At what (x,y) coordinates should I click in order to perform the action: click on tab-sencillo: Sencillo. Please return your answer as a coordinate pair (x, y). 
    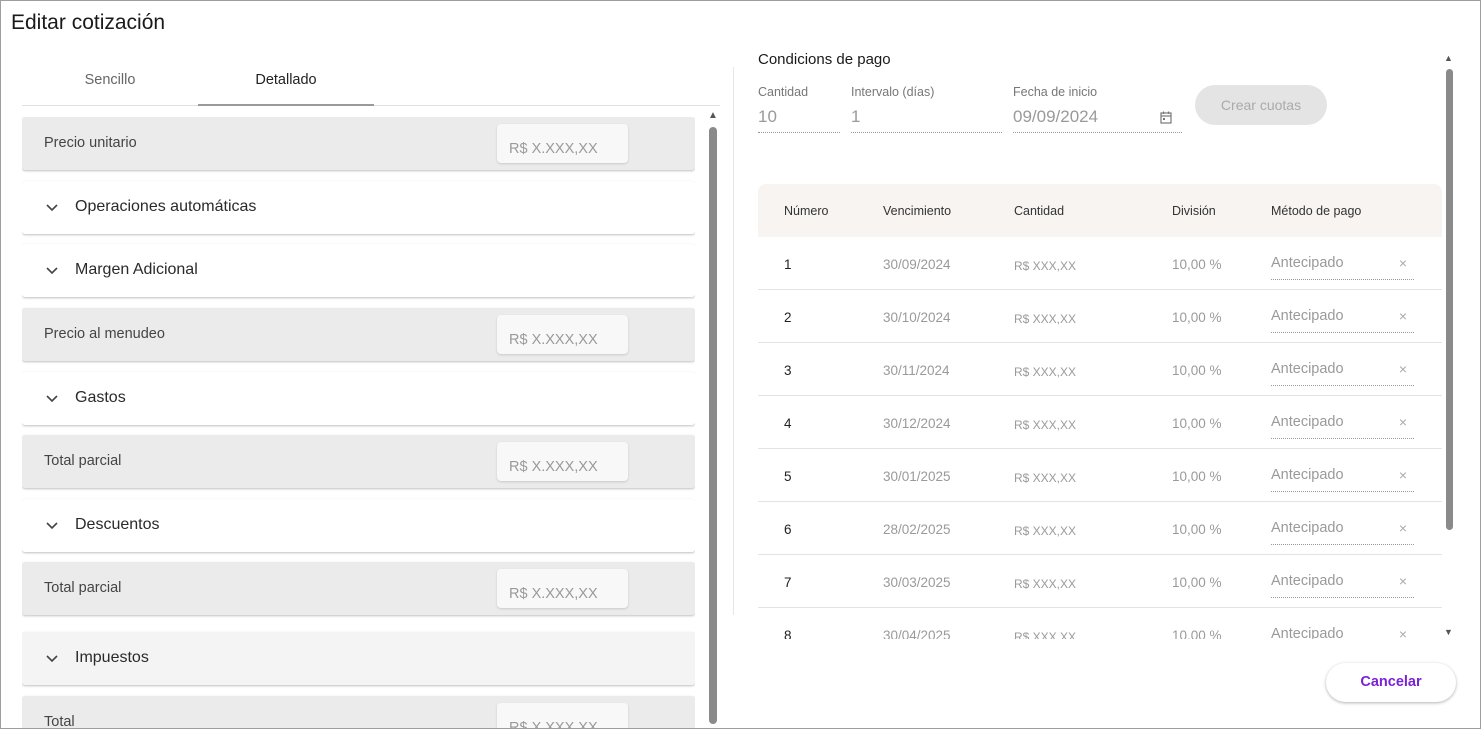
    Looking at the image, I should click on (110, 83).